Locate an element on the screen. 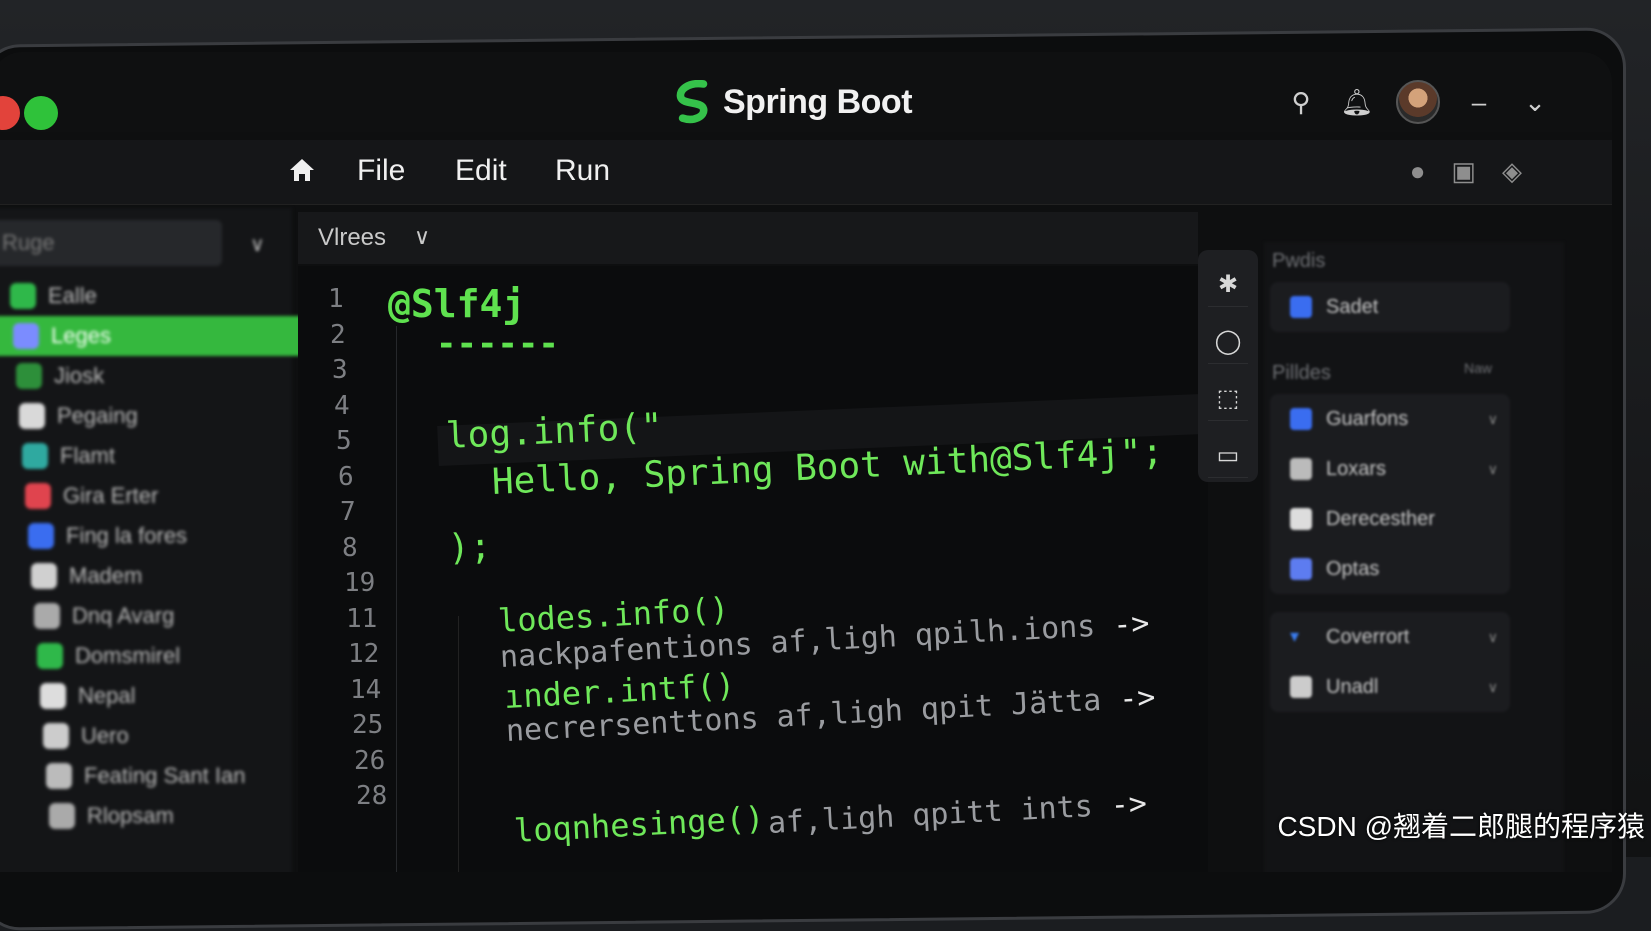 This screenshot has height=931, width=1651. minimize-icon: – is located at coordinates (1479, 102).